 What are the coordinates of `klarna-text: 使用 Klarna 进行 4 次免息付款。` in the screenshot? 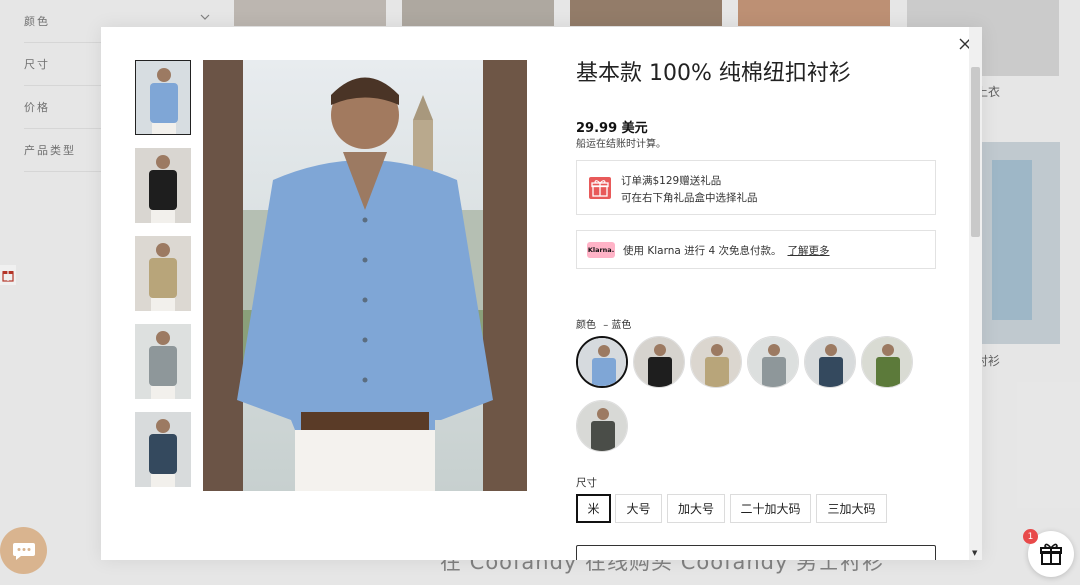 It's located at (702, 251).